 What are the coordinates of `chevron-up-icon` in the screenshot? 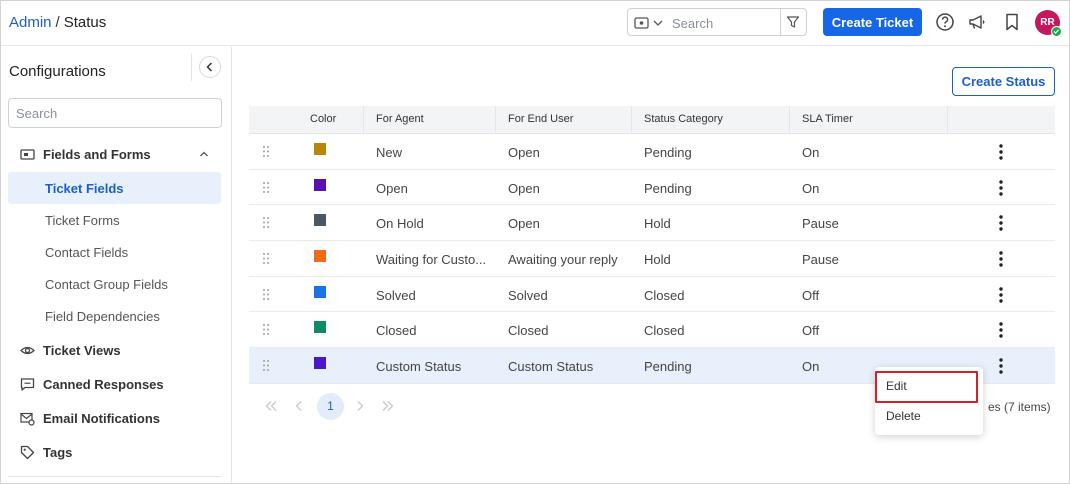 It's located at (204, 154).